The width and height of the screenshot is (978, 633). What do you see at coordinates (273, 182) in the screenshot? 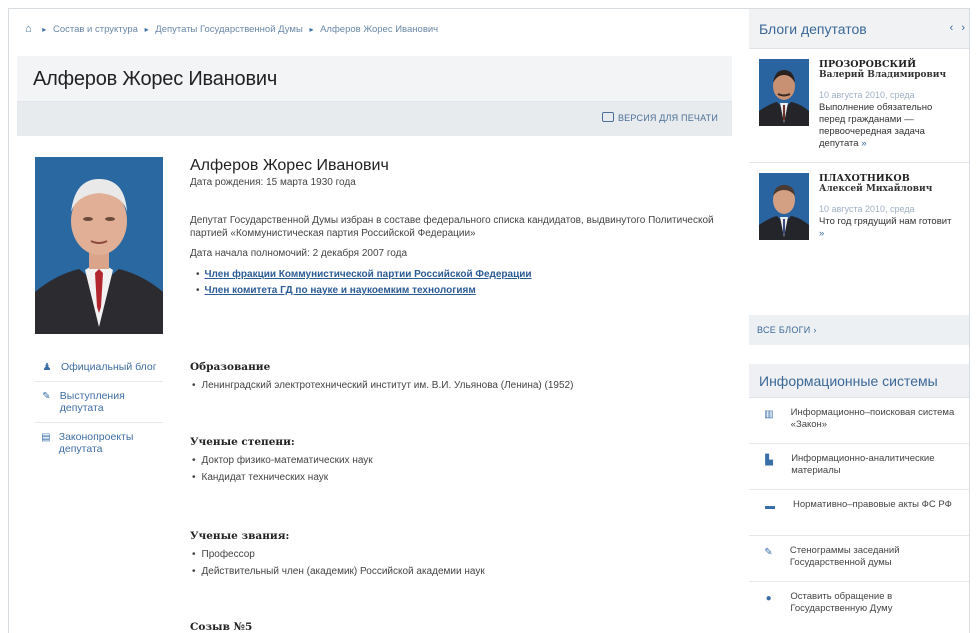
I see `profile-dob: Дата рождения: 15 марта 1930 года` at bounding box center [273, 182].